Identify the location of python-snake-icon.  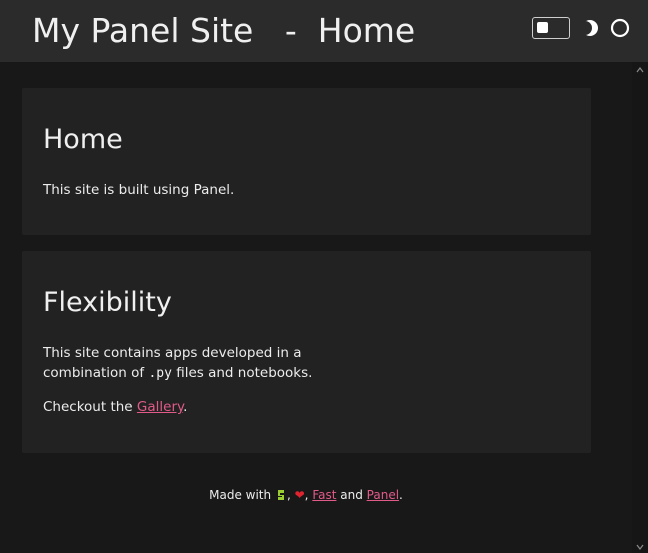
(281, 495).